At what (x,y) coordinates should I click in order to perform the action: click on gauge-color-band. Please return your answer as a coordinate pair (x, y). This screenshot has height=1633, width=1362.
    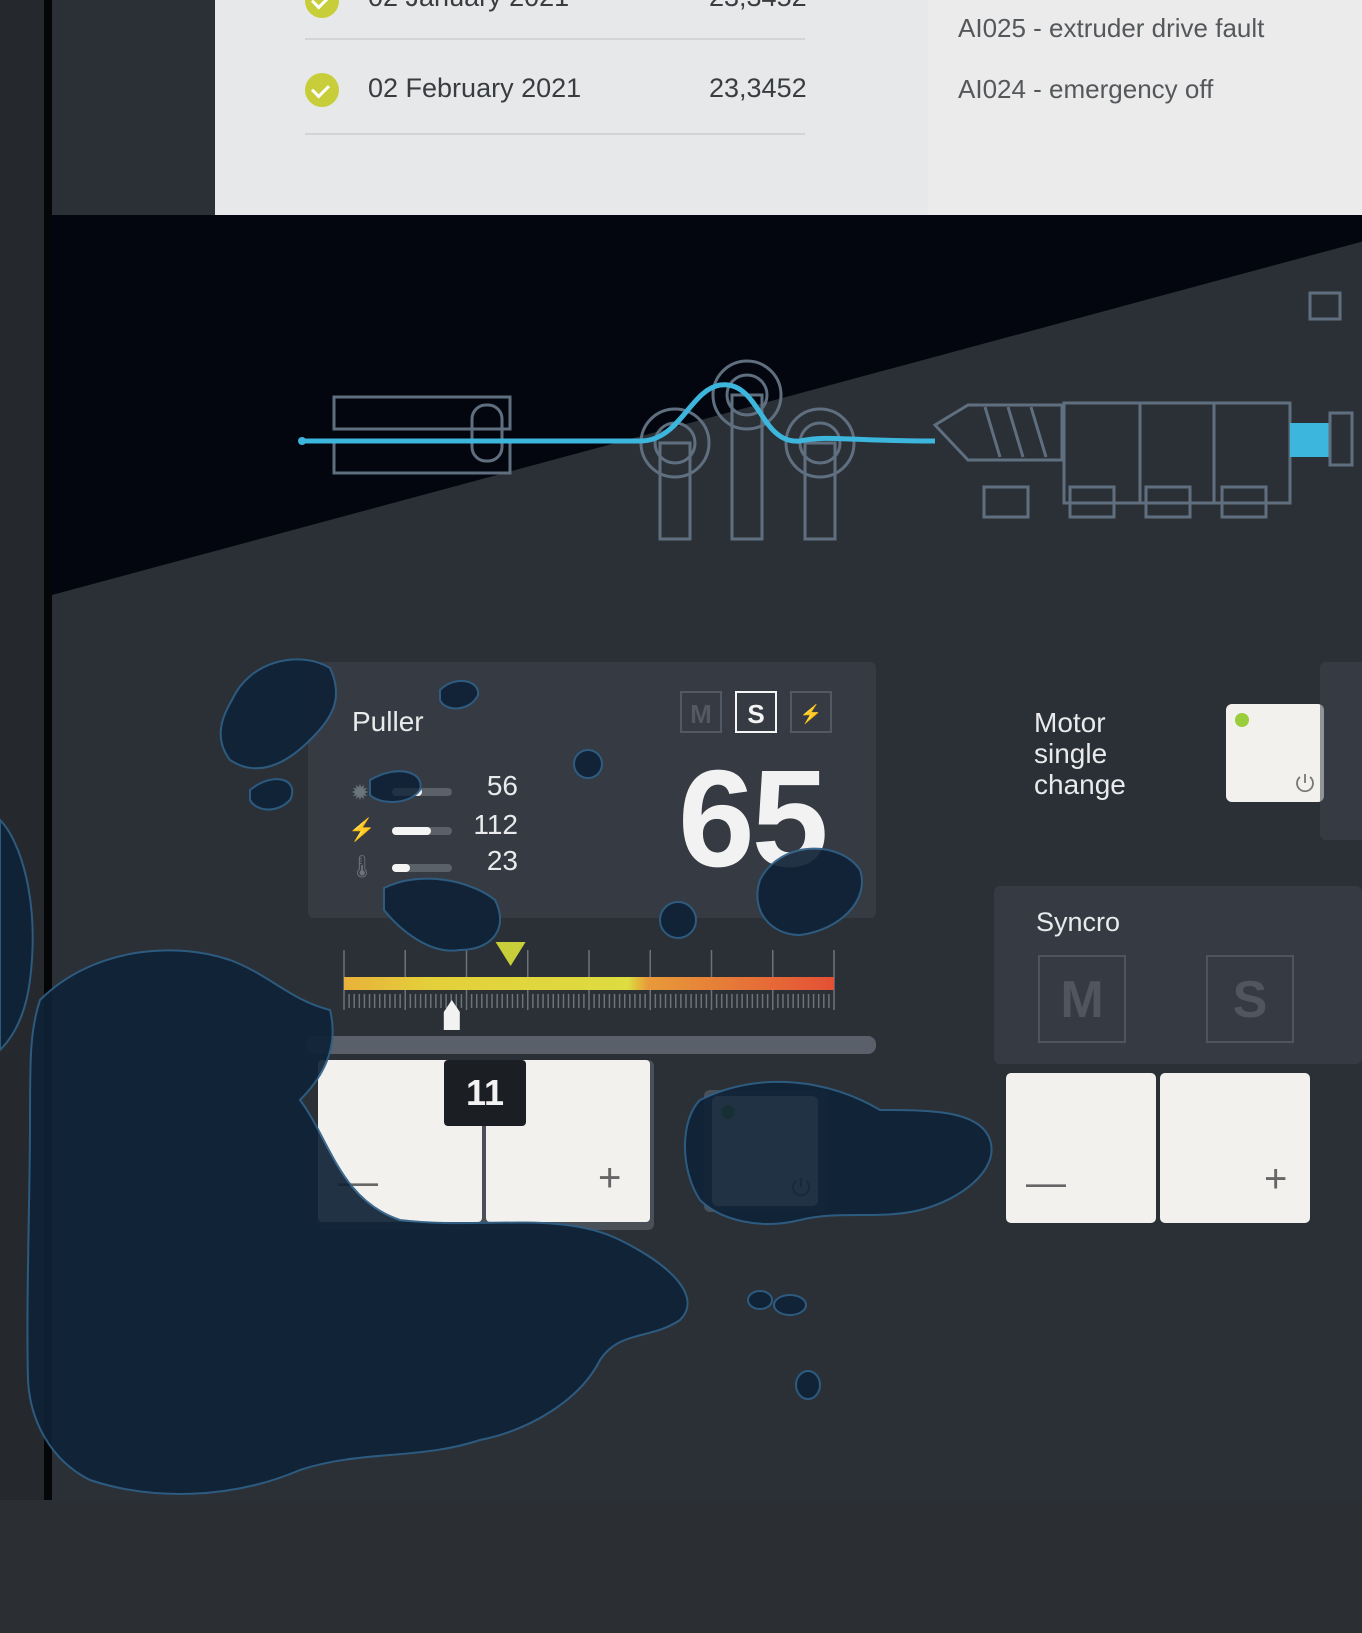
    Looking at the image, I should click on (589, 983).